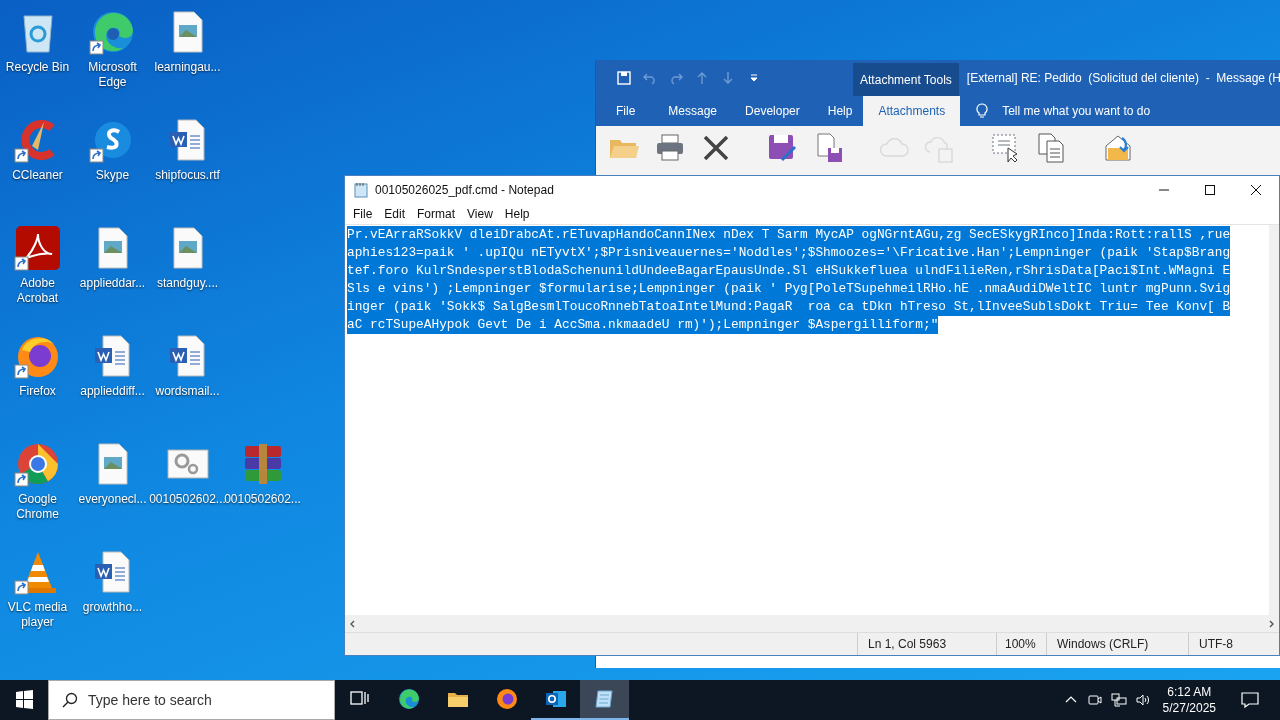 This screenshot has width=1280, height=720. What do you see at coordinates (464, 190) in the screenshot?
I see `window-title: 00105026025_pdf.cmd - Notepad` at bounding box center [464, 190].